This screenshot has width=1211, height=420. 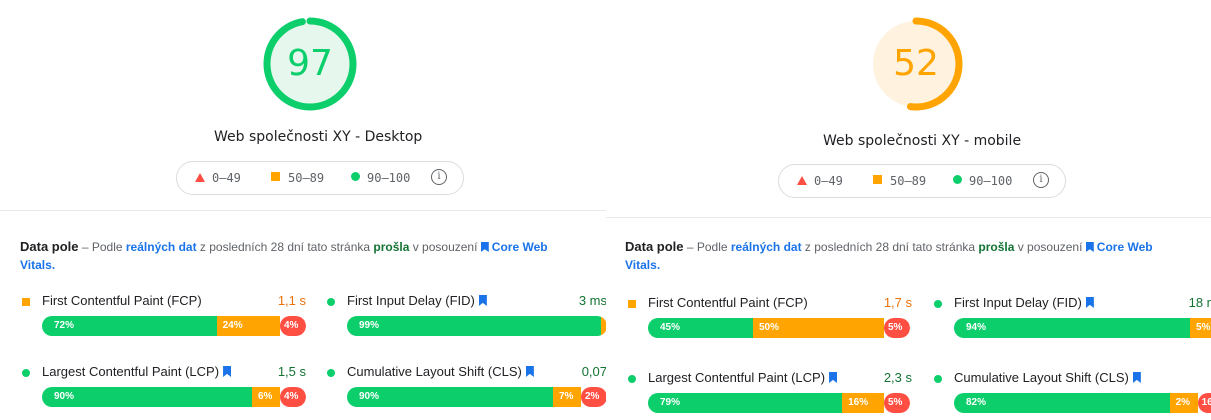 What do you see at coordinates (1199, 302) in the screenshot?
I see `metric-value: 18 ms` at bounding box center [1199, 302].